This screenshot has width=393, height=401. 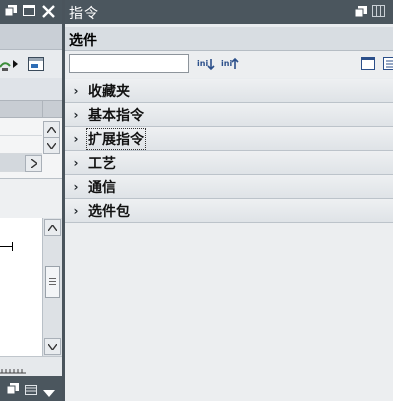 I want to click on left-pane-header, so click(x=31, y=37).